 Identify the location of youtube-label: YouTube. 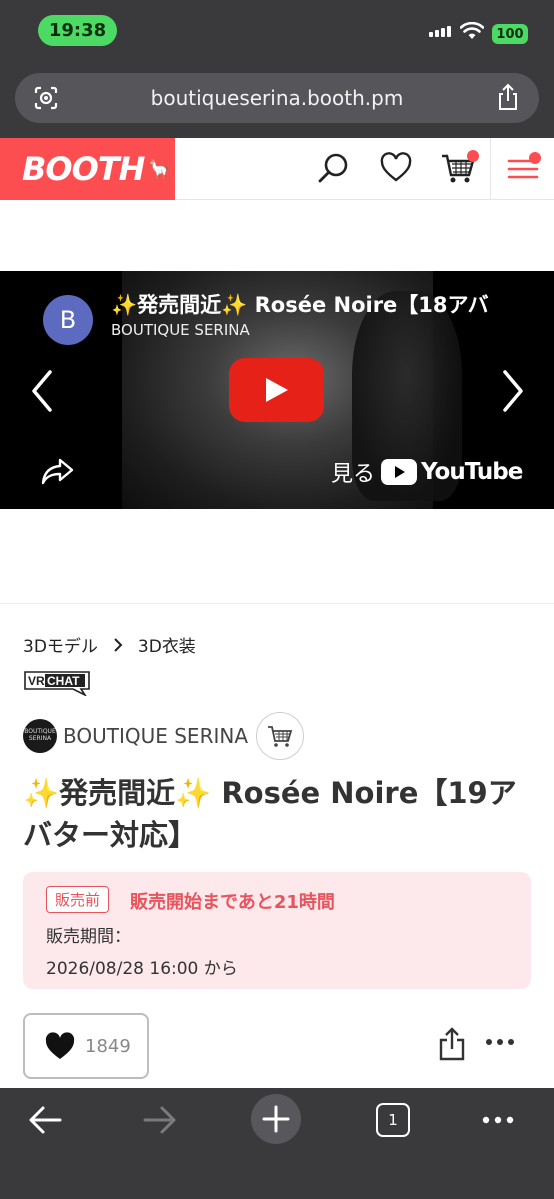
(472, 472).